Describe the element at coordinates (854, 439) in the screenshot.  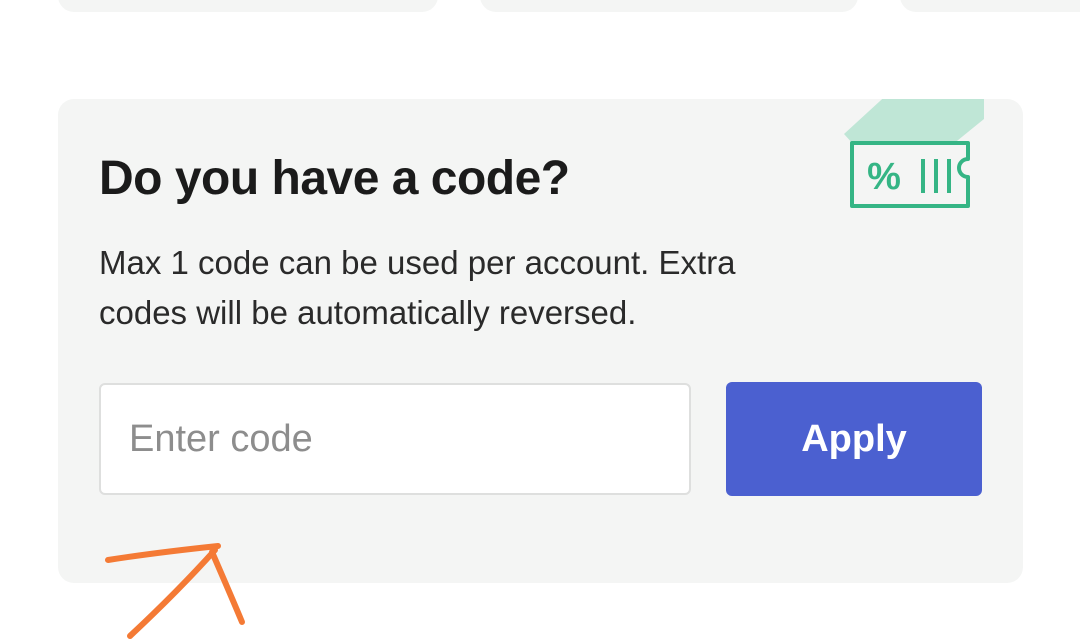
I see `apply-button: Apply` at that location.